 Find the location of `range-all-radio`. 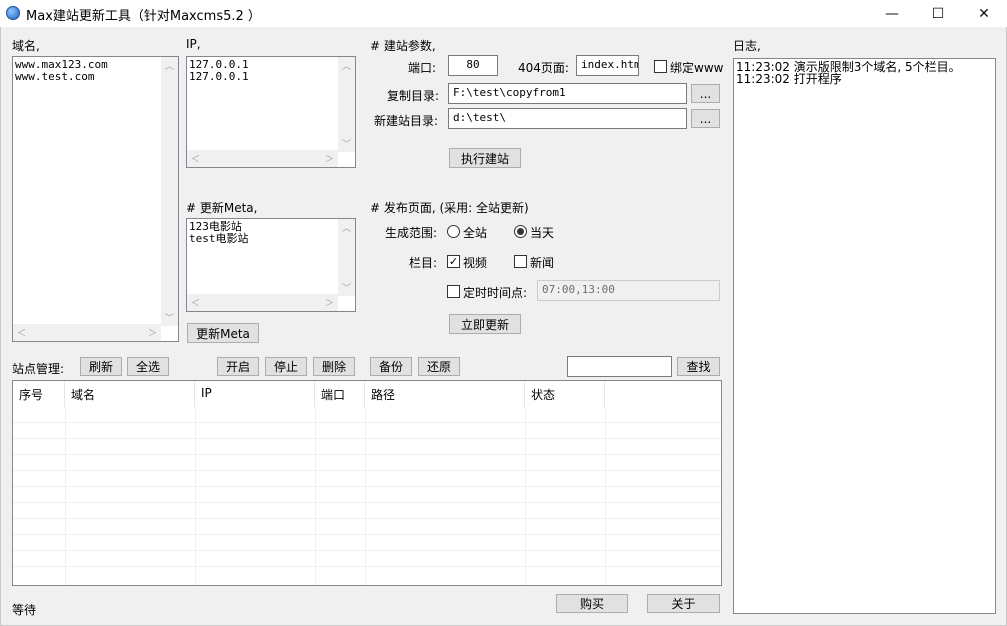

range-all-radio is located at coordinates (453, 231).